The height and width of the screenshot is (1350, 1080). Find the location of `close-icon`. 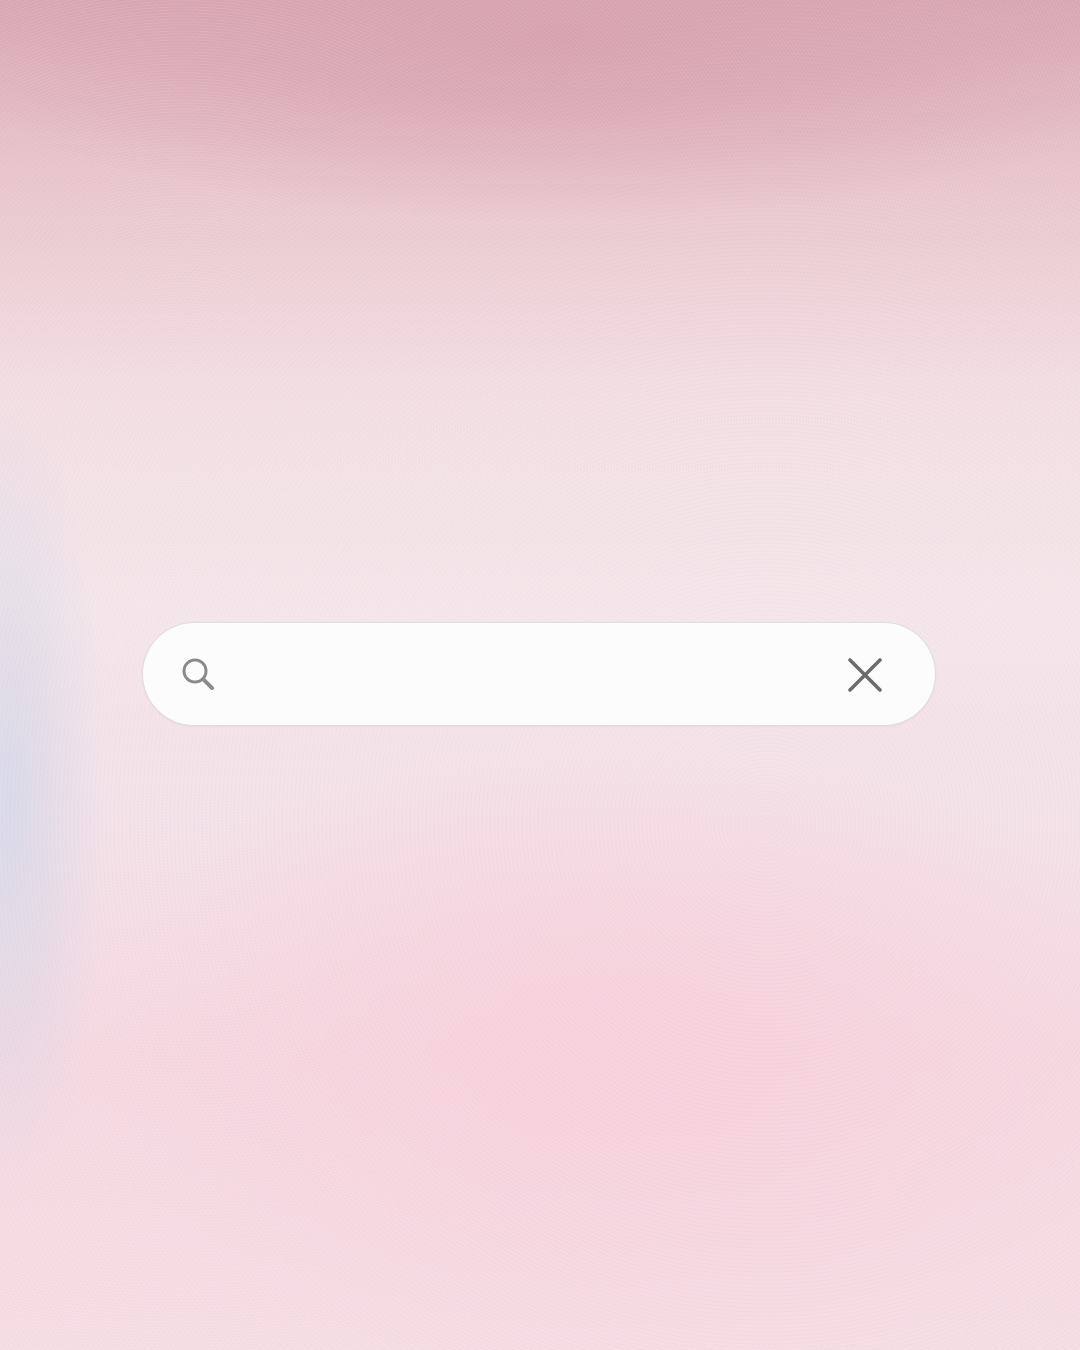

close-icon is located at coordinates (865, 675).